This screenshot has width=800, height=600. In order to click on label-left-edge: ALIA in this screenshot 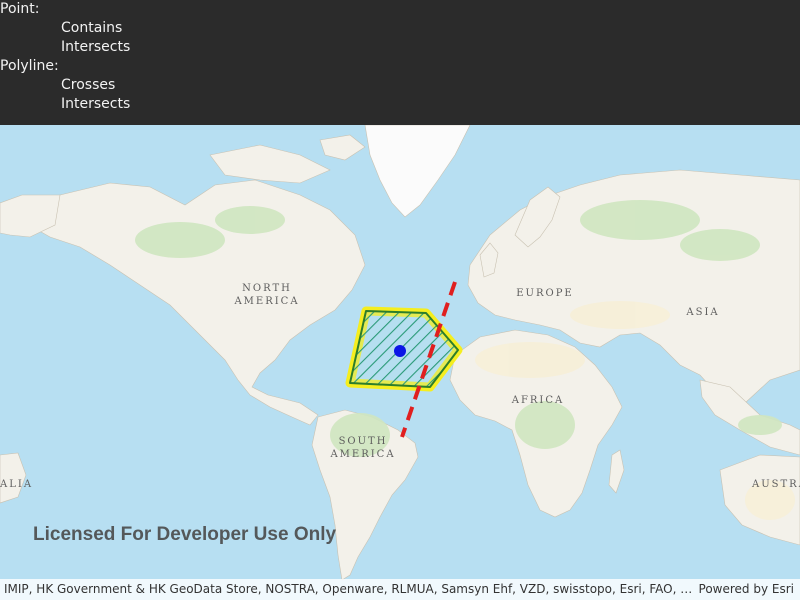, I will do `click(17, 484)`.